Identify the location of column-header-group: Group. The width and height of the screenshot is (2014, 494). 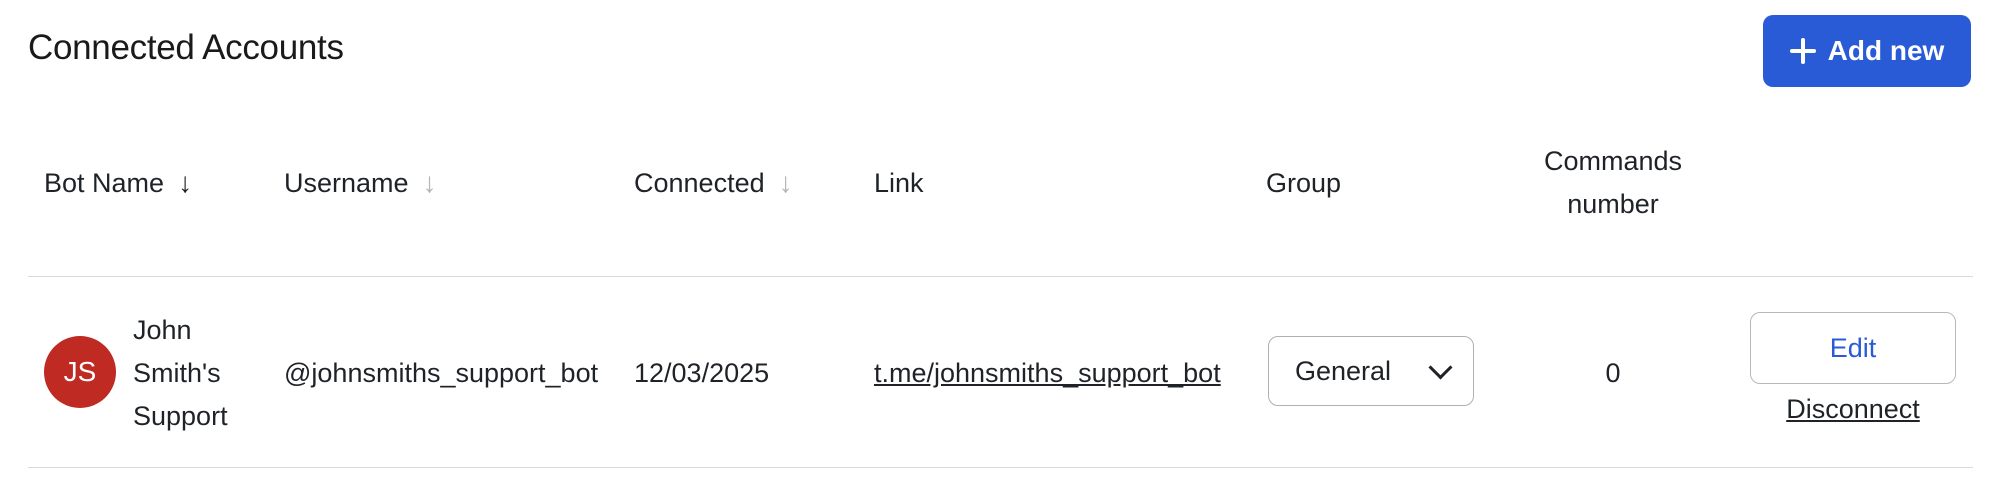
(1303, 183).